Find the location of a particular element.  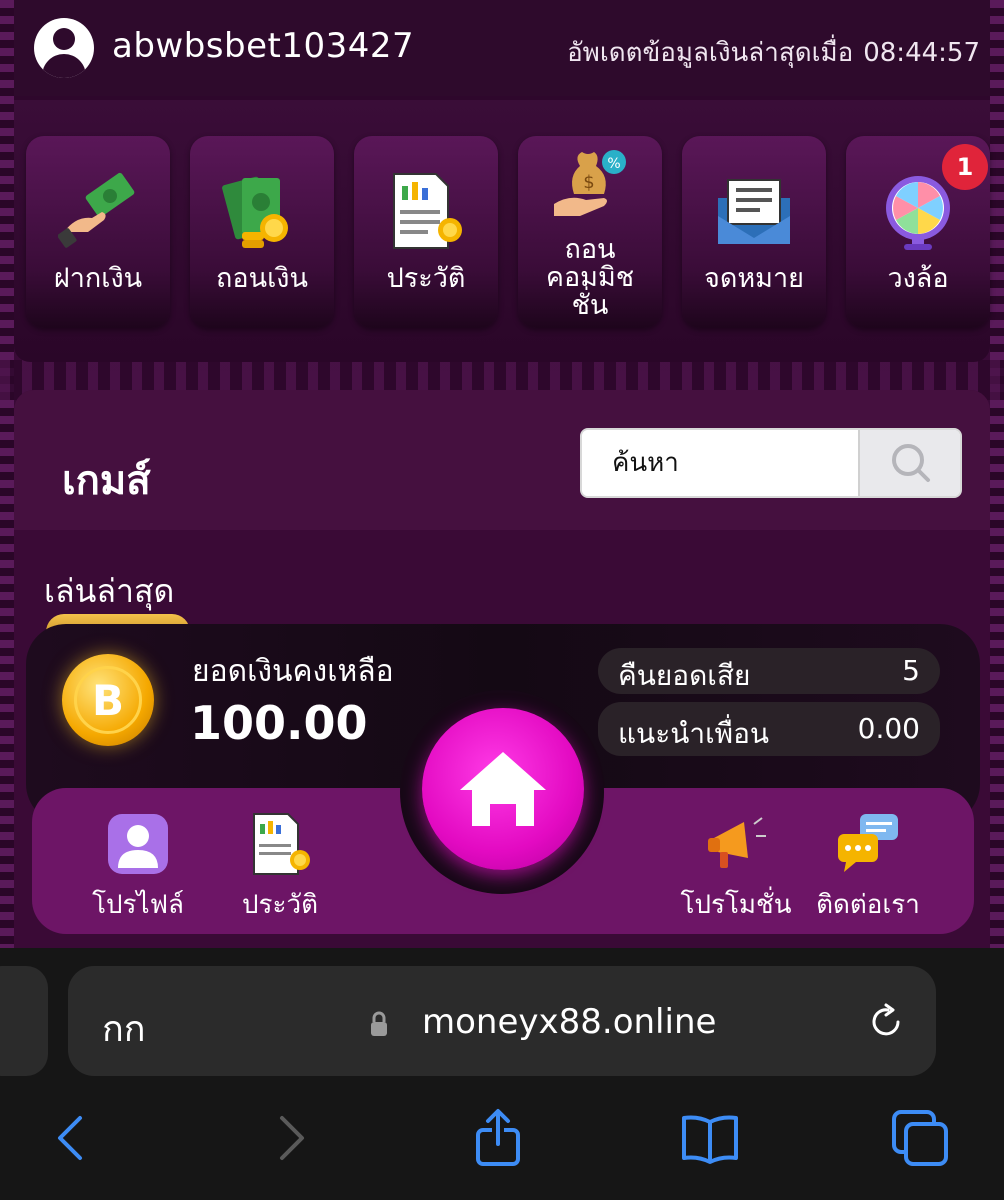

menu-label-deposit: ฝากเงิน is located at coordinates (98, 278).